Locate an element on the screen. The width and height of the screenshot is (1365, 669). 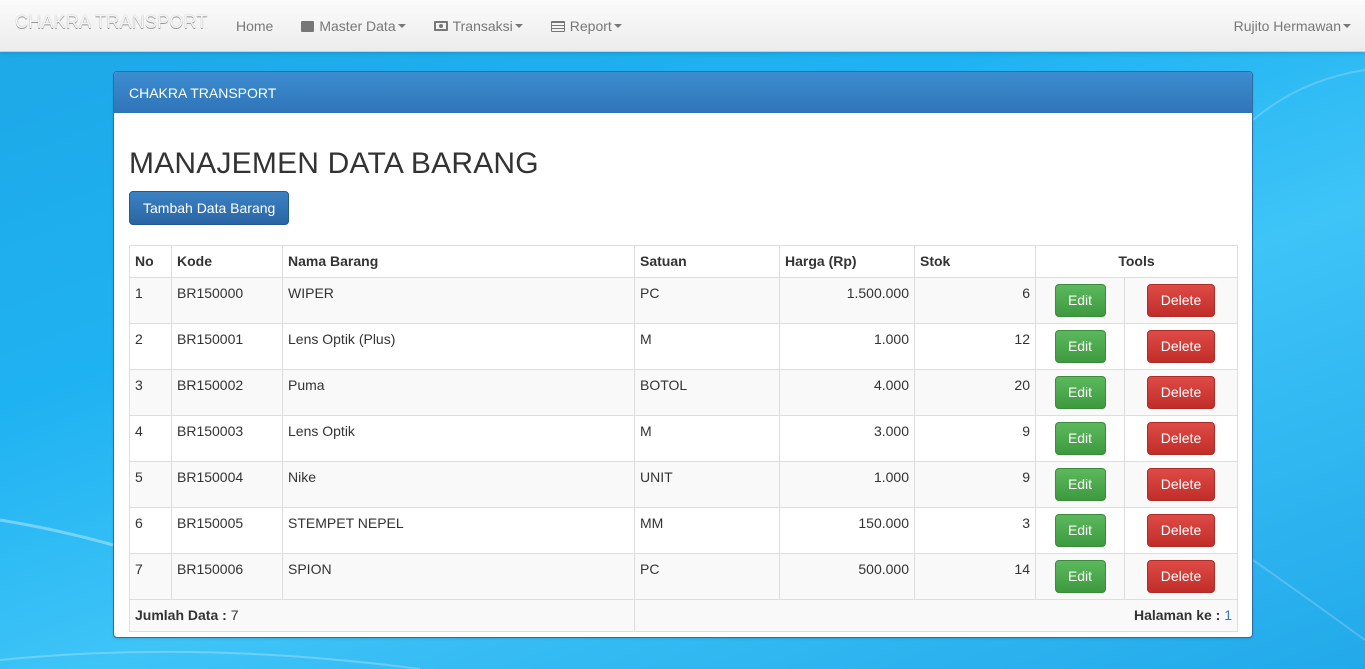
user-menu: Rujito Hermawan is located at coordinates (1299, 26).